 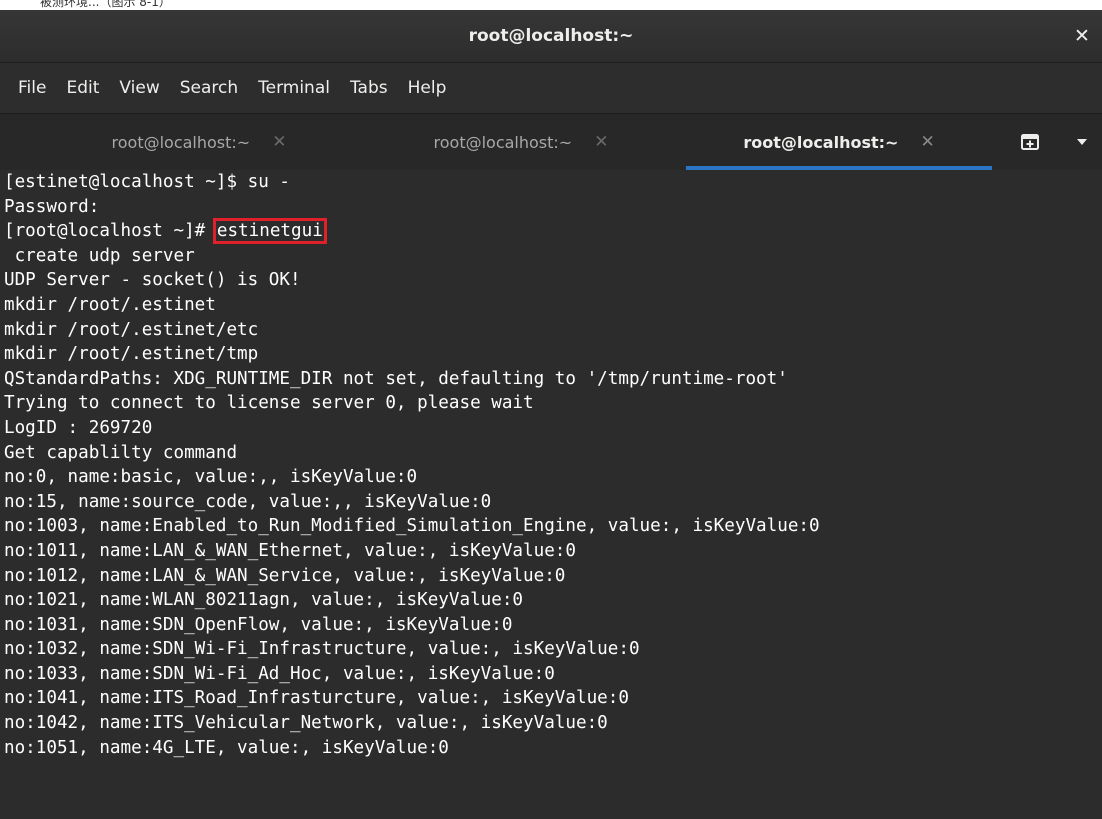 I want to click on terminal-line: [estinet@localhost ~]$ su -, so click(x=147, y=182).